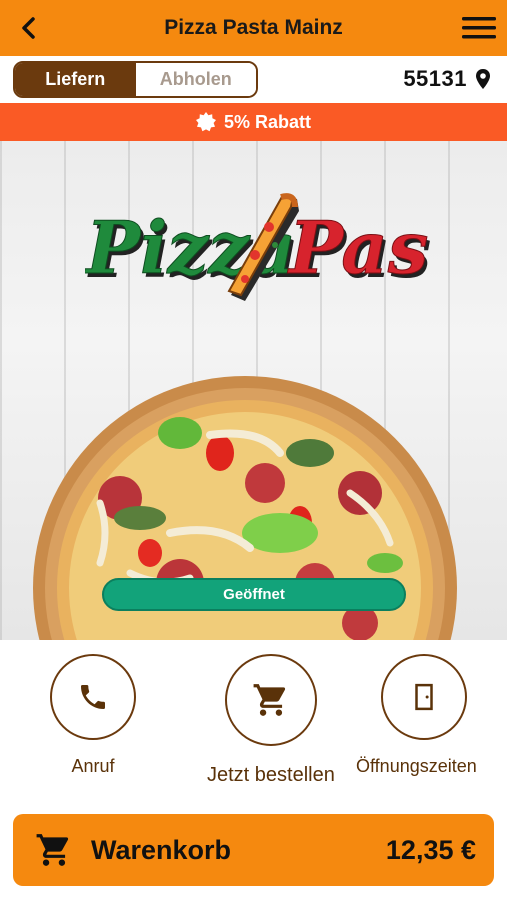 Image resolution: width=507 pixels, height=900 pixels. Describe the element at coordinates (267, 121) in the screenshot. I see `promo-text: 5% Rabatt` at that location.